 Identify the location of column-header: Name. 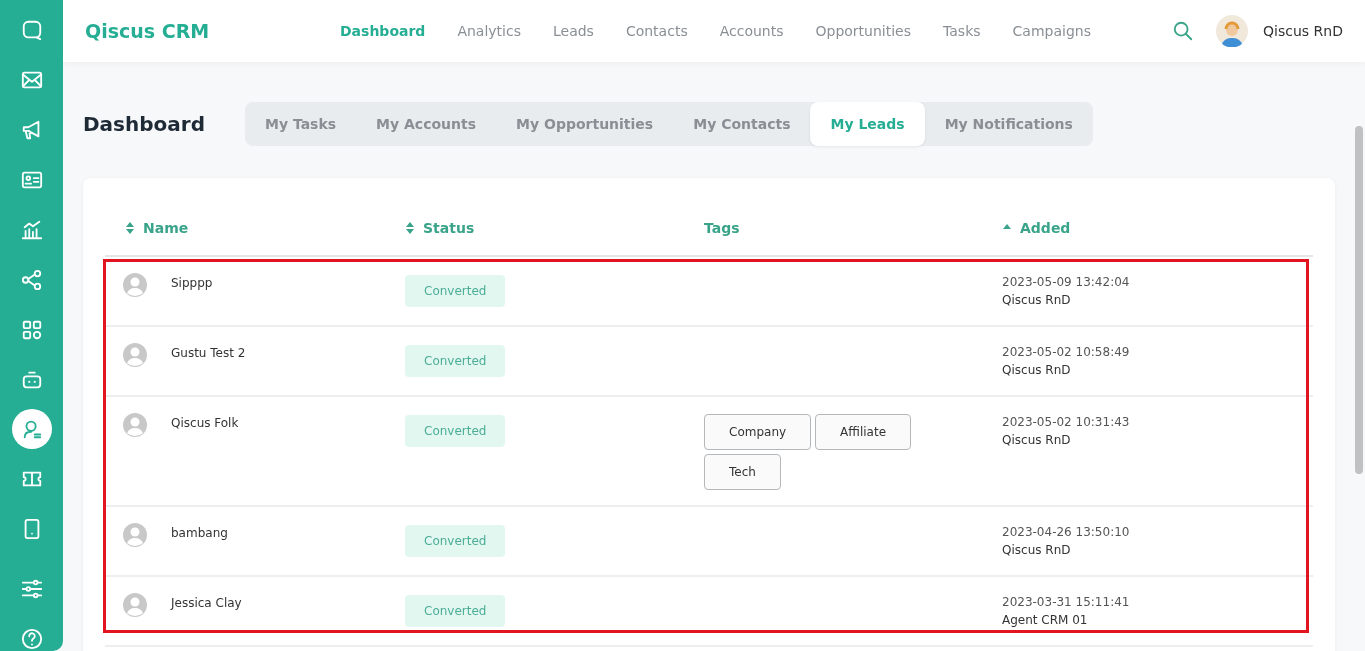
(157, 227).